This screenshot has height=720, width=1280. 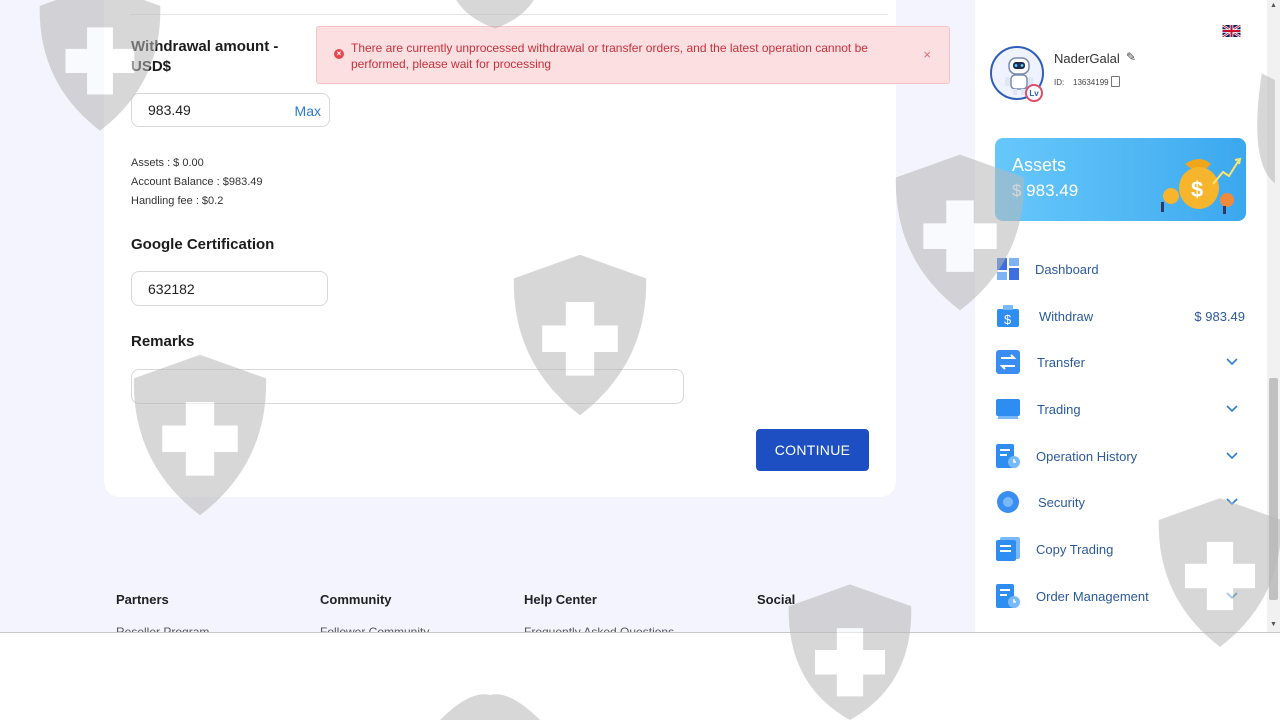 I want to click on edit-pencil-icon: ✎, so click(x=1131, y=57).